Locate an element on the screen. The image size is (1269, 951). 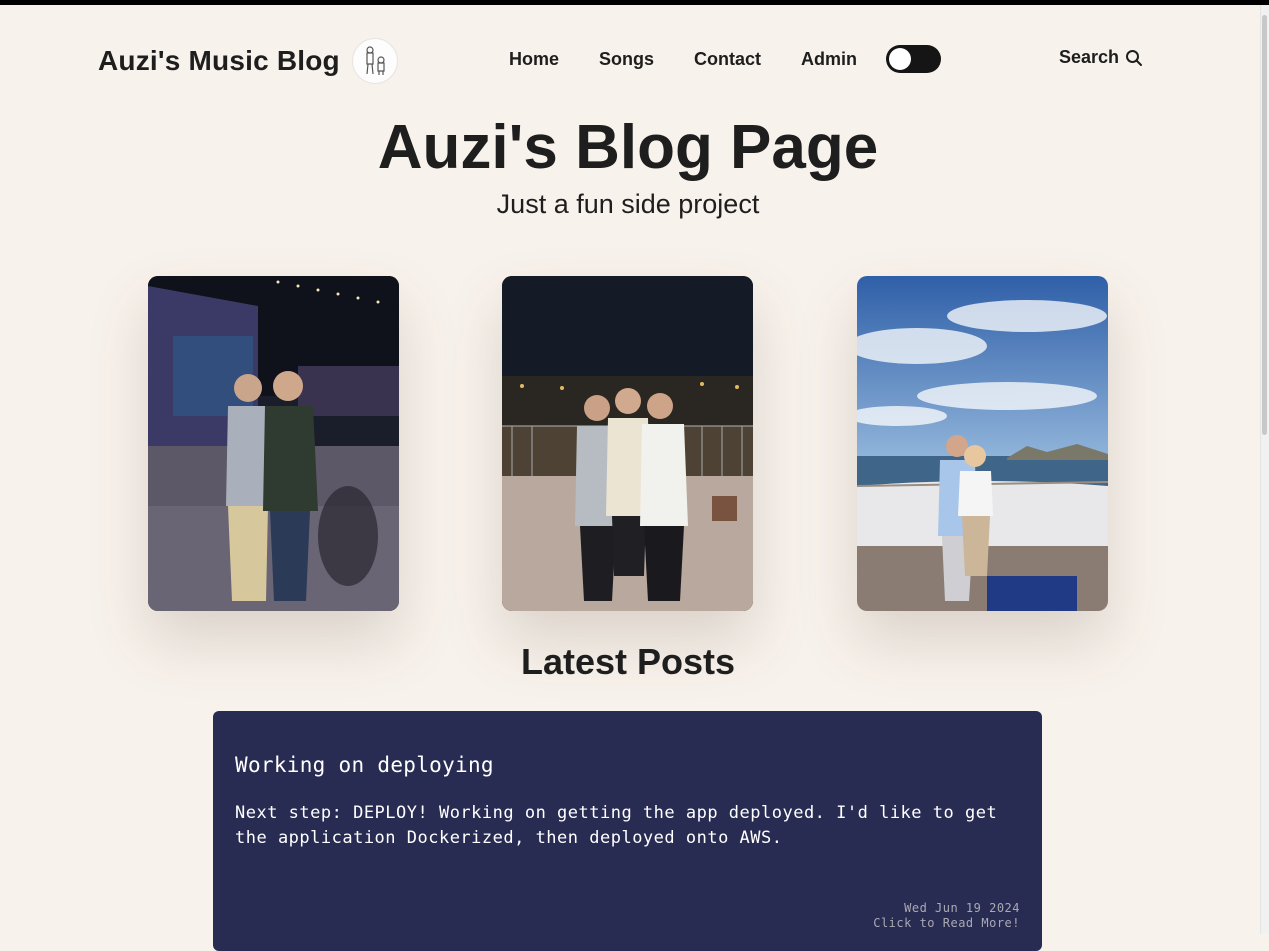
search-button: Search is located at coordinates (1101, 57).